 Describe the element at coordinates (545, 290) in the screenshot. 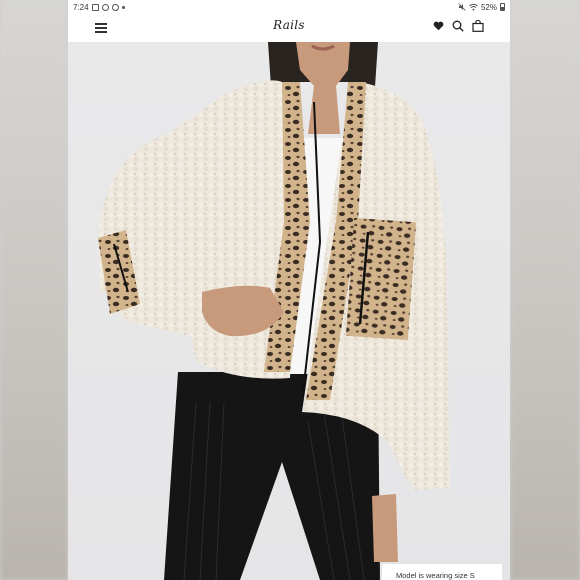

I see `blurred-background-right` at that location.